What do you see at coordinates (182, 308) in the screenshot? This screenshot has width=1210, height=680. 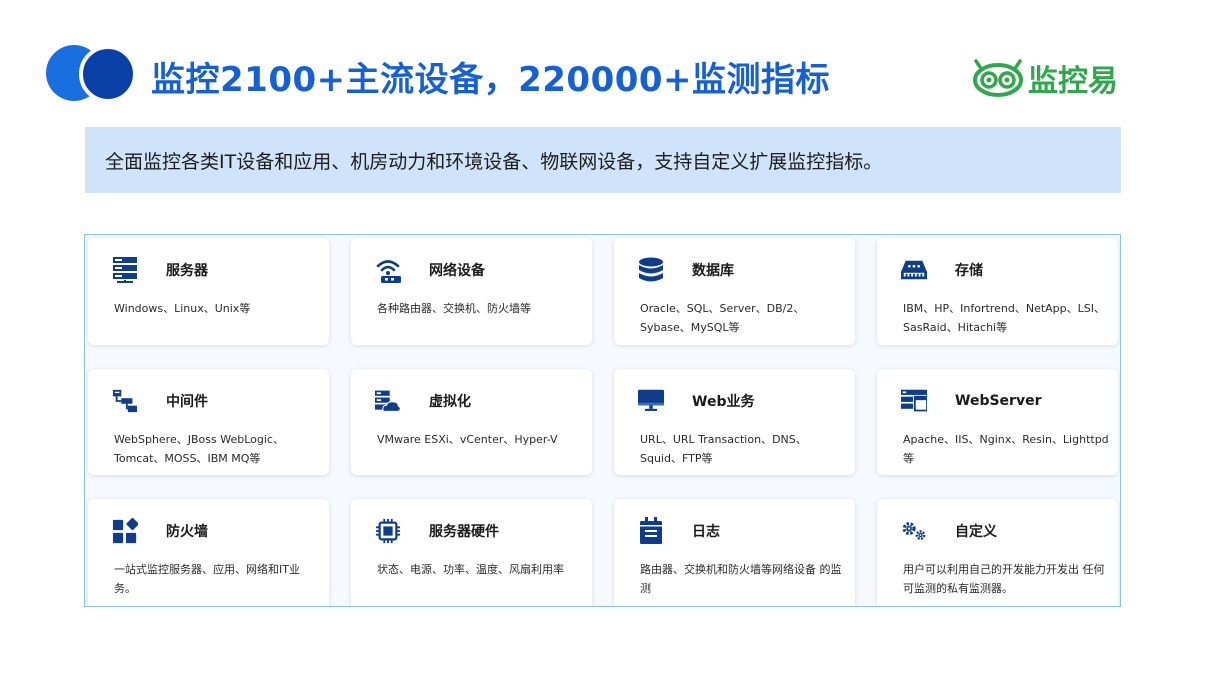 I see `card-description: Windows、Linux、Unix等` at bounding box center [182, 308].